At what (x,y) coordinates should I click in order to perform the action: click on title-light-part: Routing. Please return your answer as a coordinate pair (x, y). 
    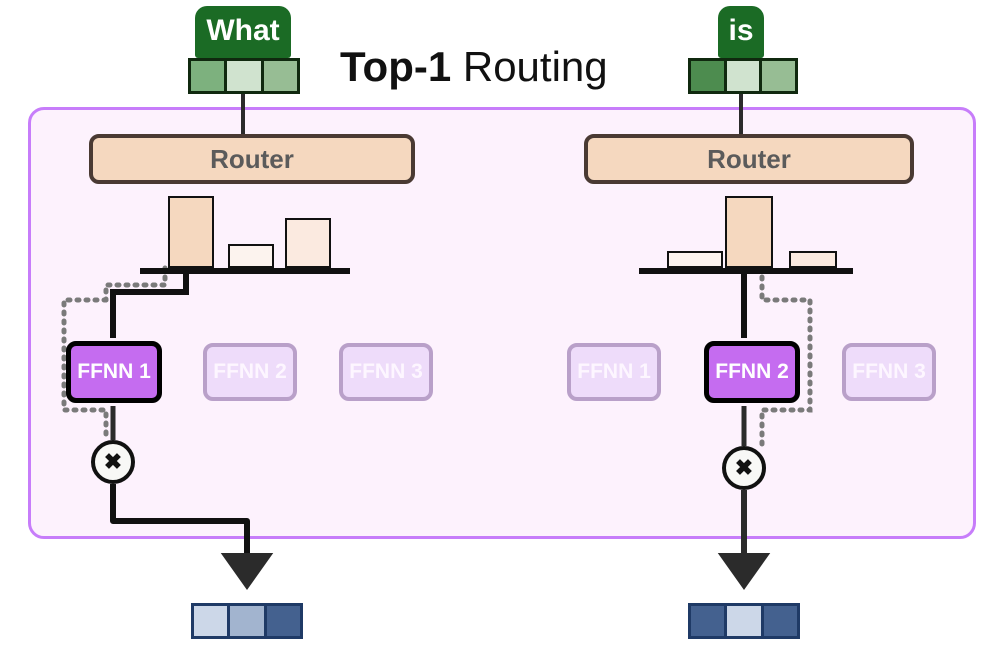
    Looking at the image, I should click on (529, 66).